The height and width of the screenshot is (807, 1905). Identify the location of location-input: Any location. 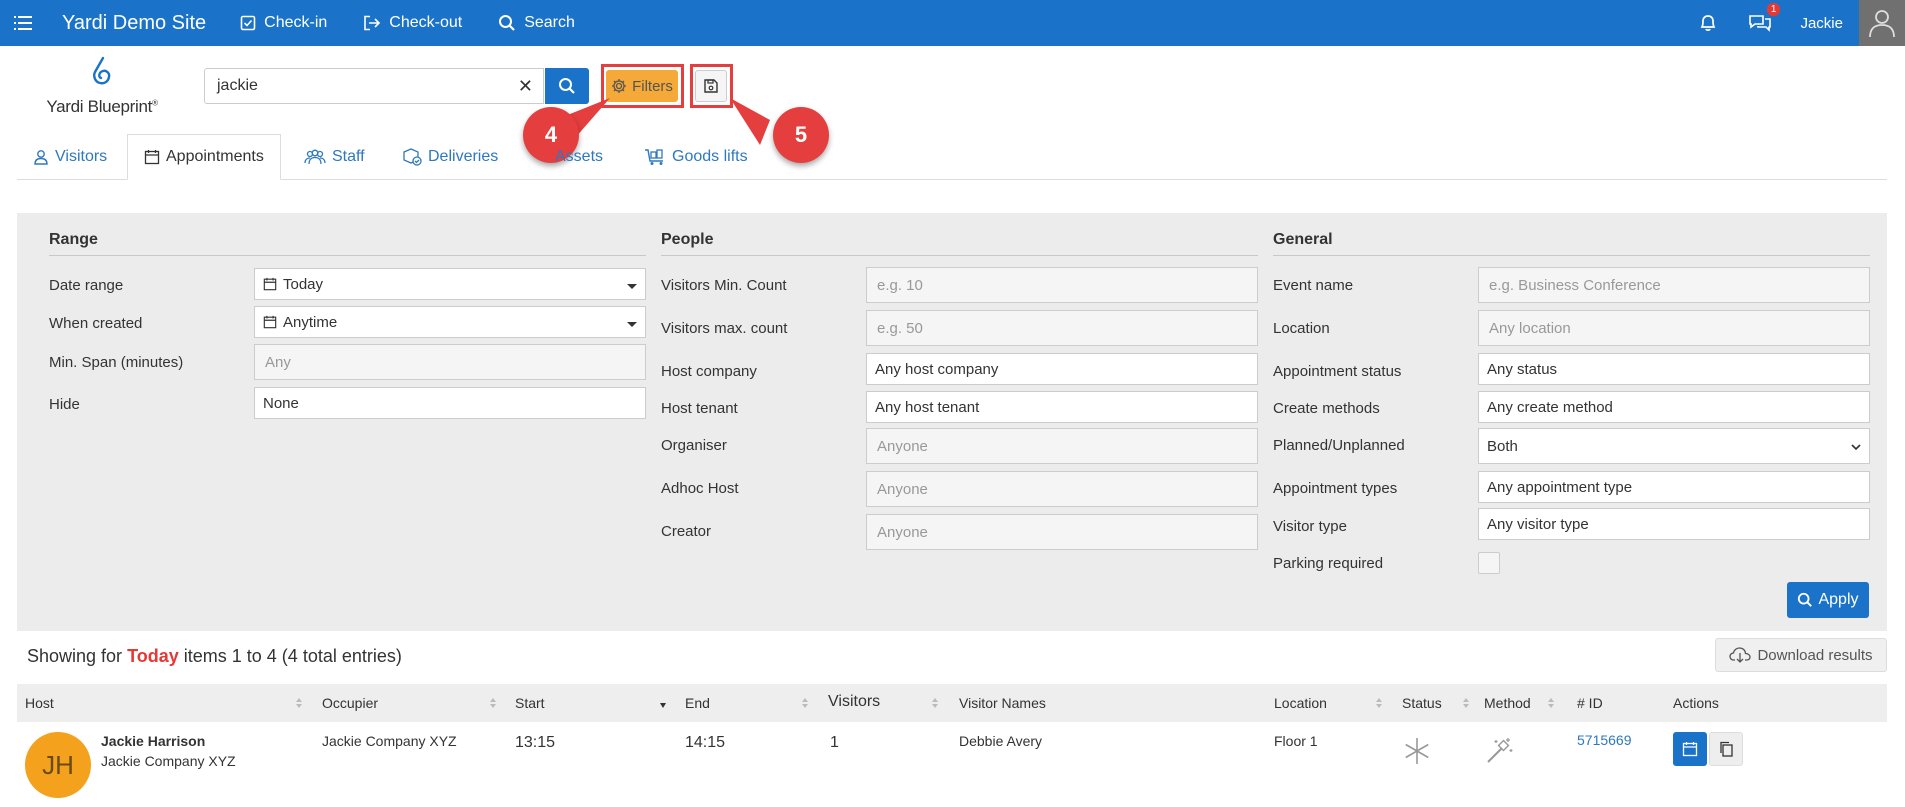
(1674, 328).